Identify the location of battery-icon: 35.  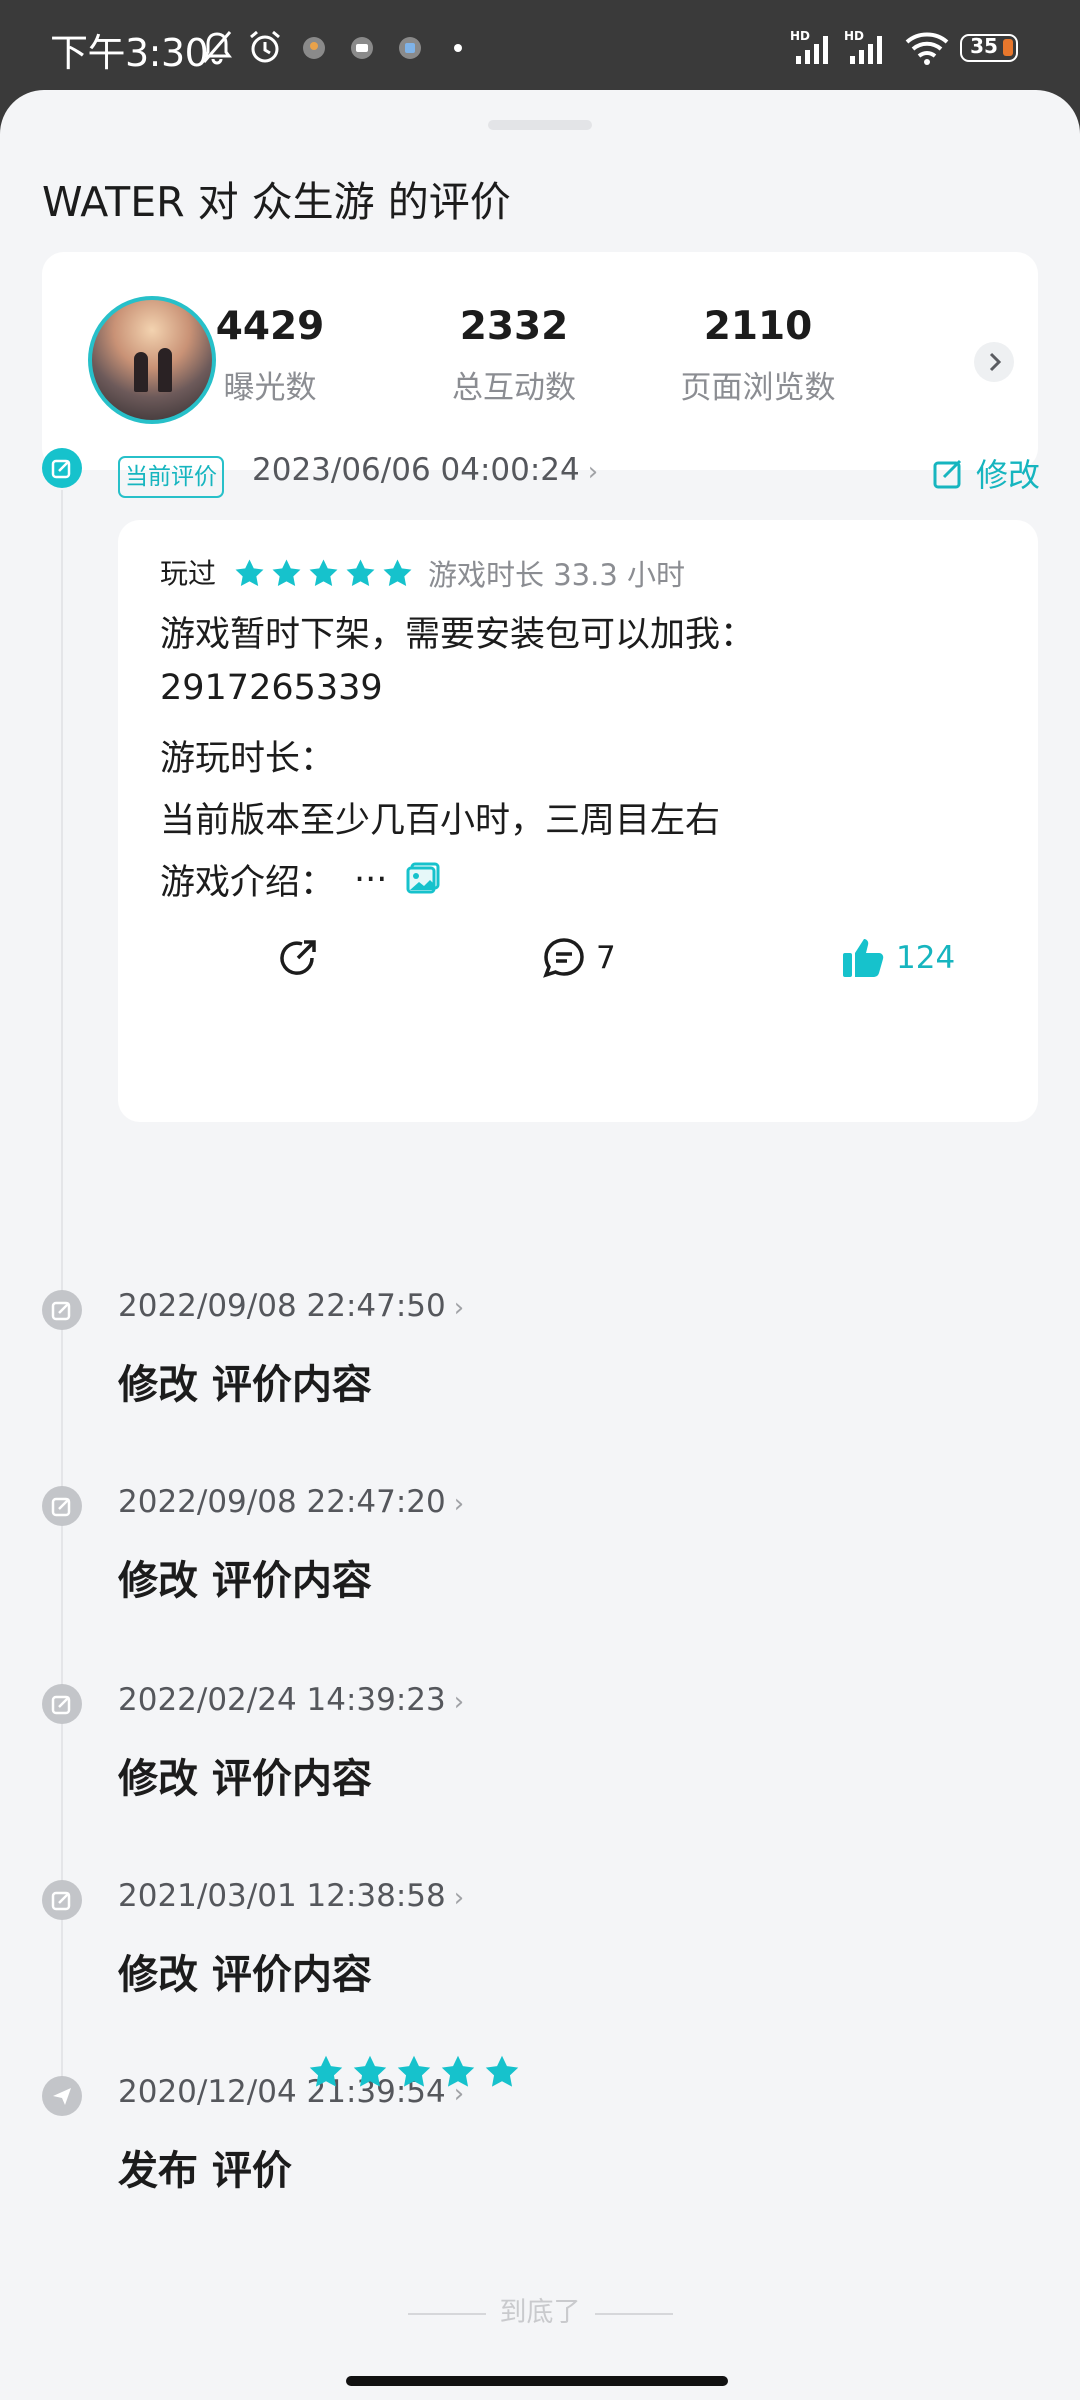
(989, 48).